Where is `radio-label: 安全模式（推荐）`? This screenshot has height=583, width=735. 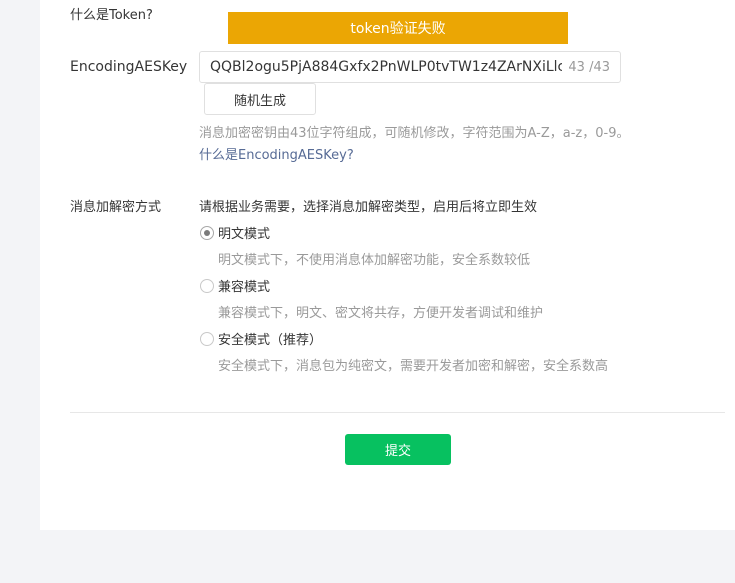
radio-label: 安全模式（推荐） is located at coordinates (270, 340).